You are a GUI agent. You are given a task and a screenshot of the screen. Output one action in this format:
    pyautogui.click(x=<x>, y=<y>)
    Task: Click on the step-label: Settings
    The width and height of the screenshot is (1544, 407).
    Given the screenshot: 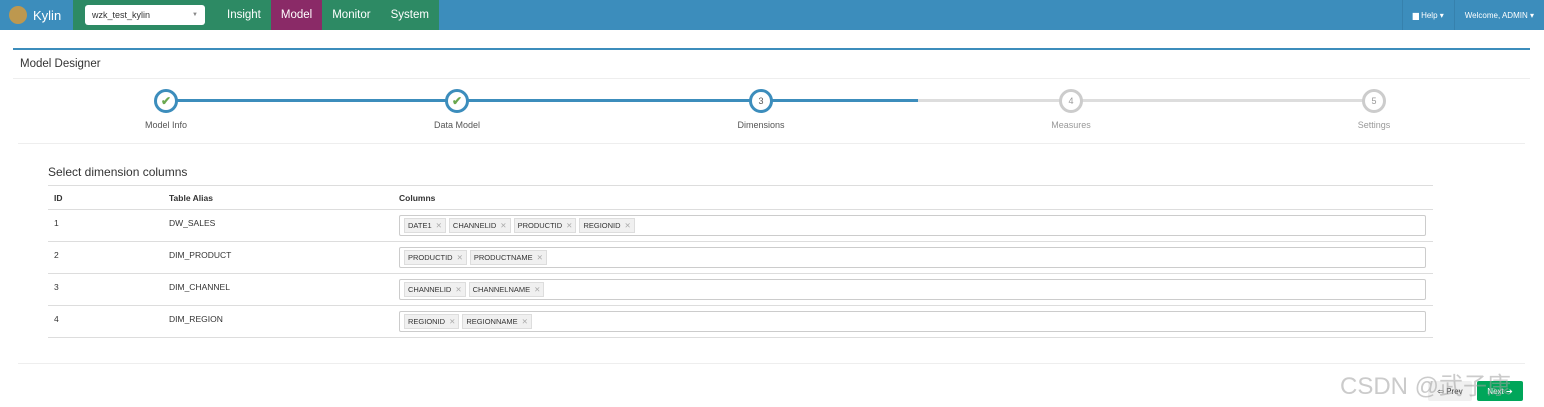 What is the action you would take?
    pyautogui.click(x=1374, y=125)
    